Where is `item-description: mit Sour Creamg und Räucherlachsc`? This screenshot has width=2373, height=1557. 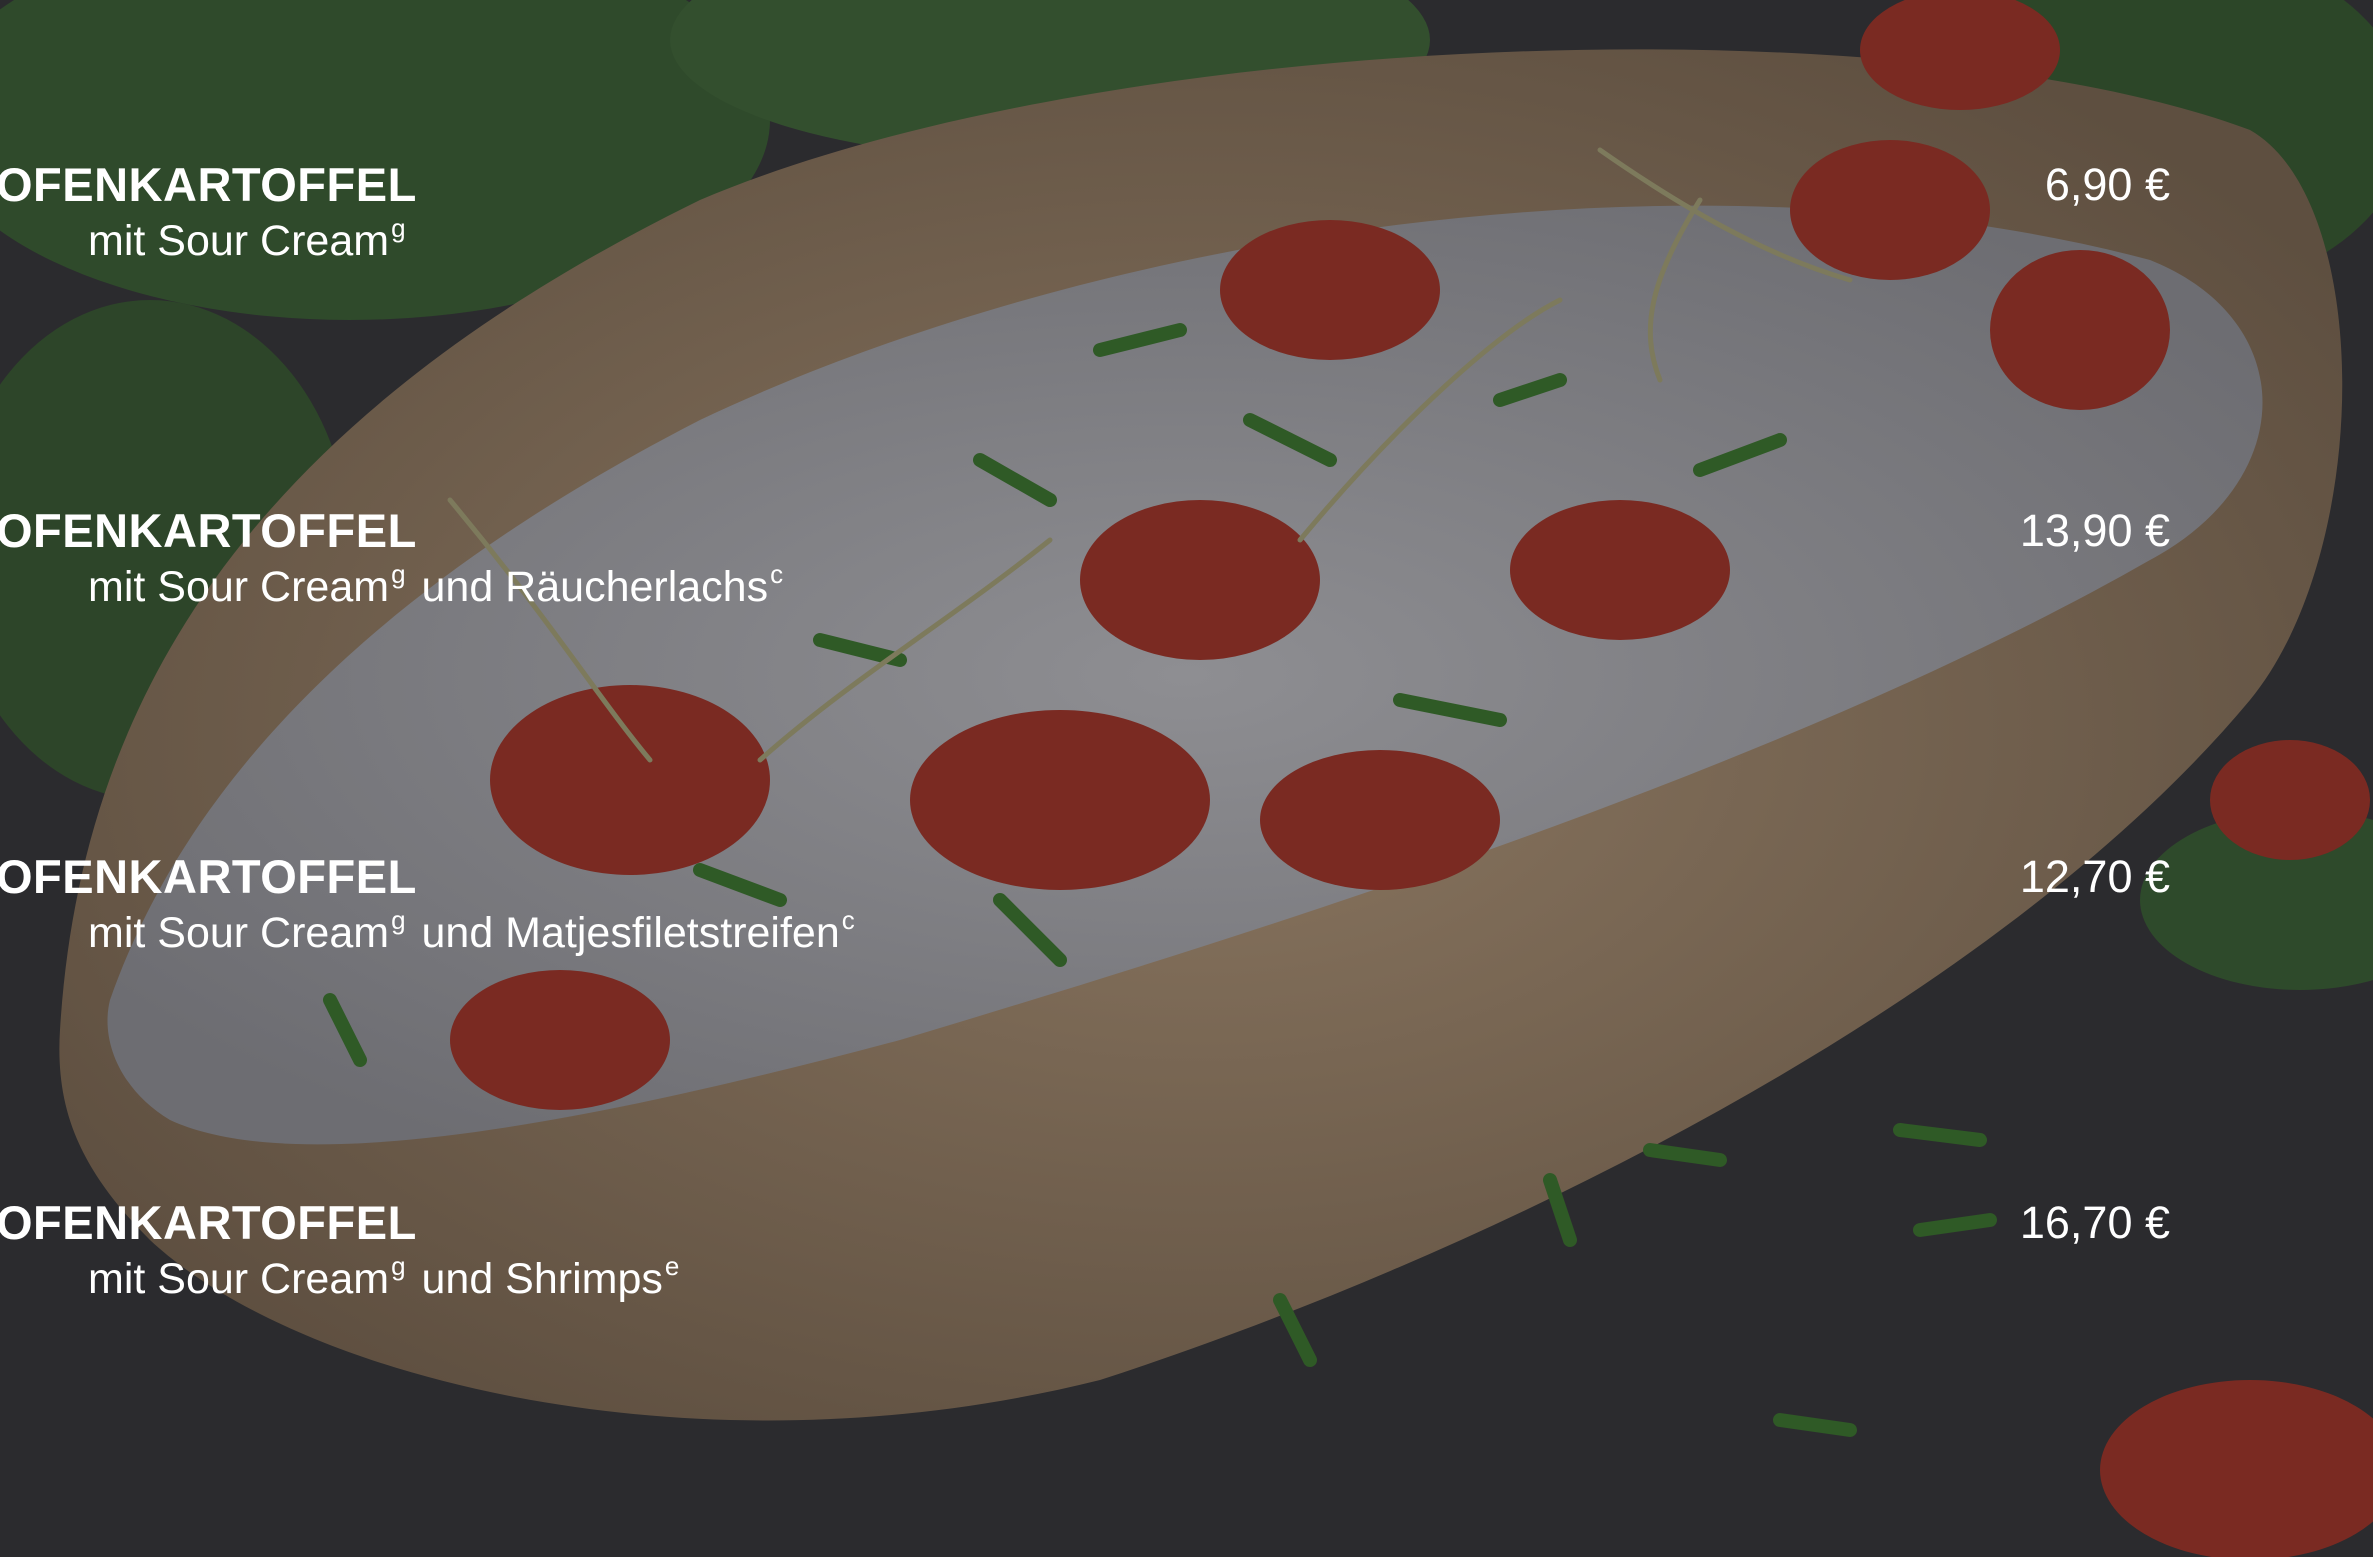 item-description: mit Sour Creamg und Räucherlachsc is located at coordinates (437, 587).